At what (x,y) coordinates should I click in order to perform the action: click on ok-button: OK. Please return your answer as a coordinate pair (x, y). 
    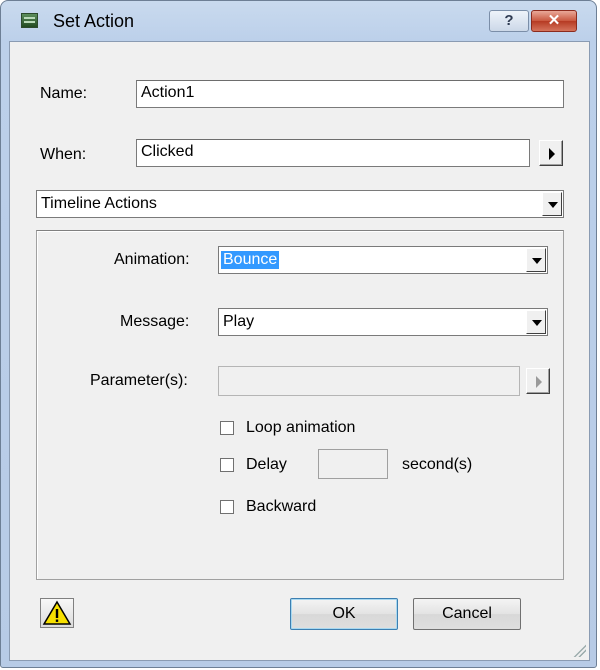
    Looking at the image, I should click on (344, 614).